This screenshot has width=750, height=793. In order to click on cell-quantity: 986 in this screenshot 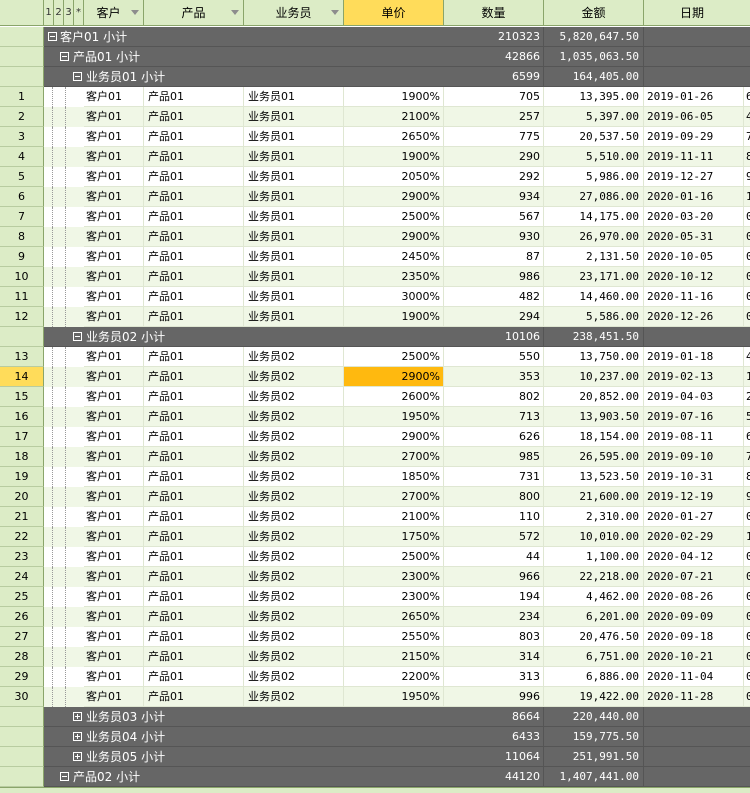, I will do `click(494, 277)`.